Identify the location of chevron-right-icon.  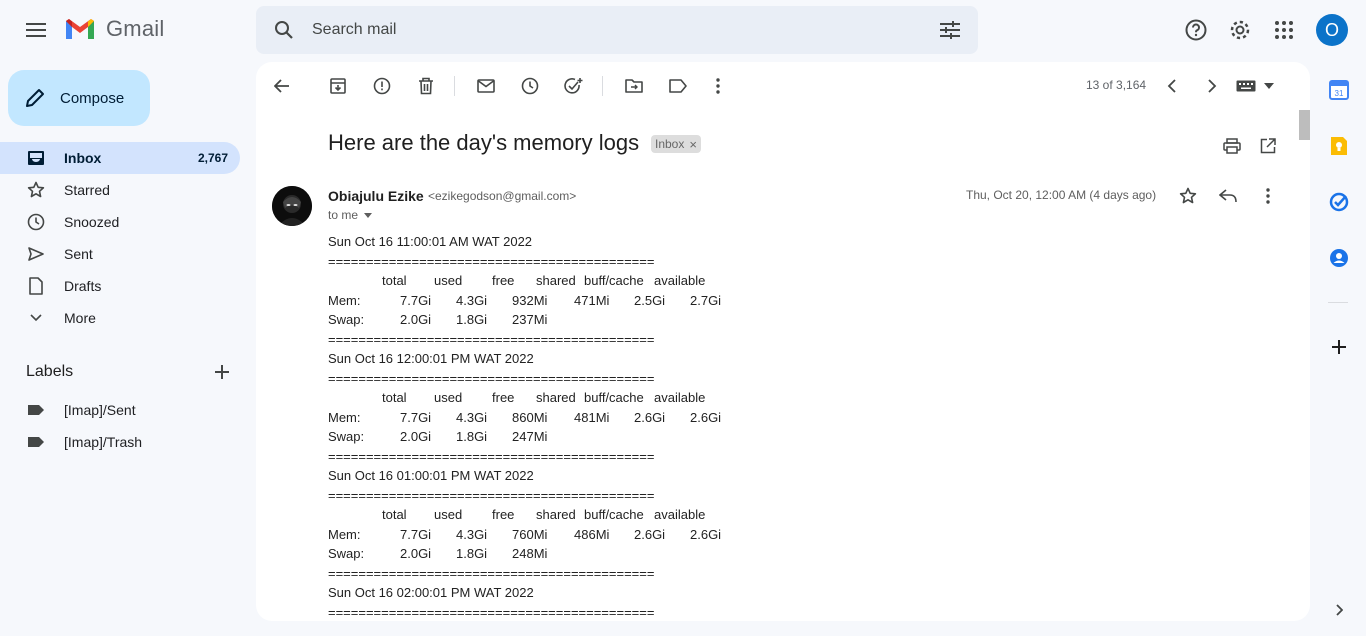
(1212, 86).